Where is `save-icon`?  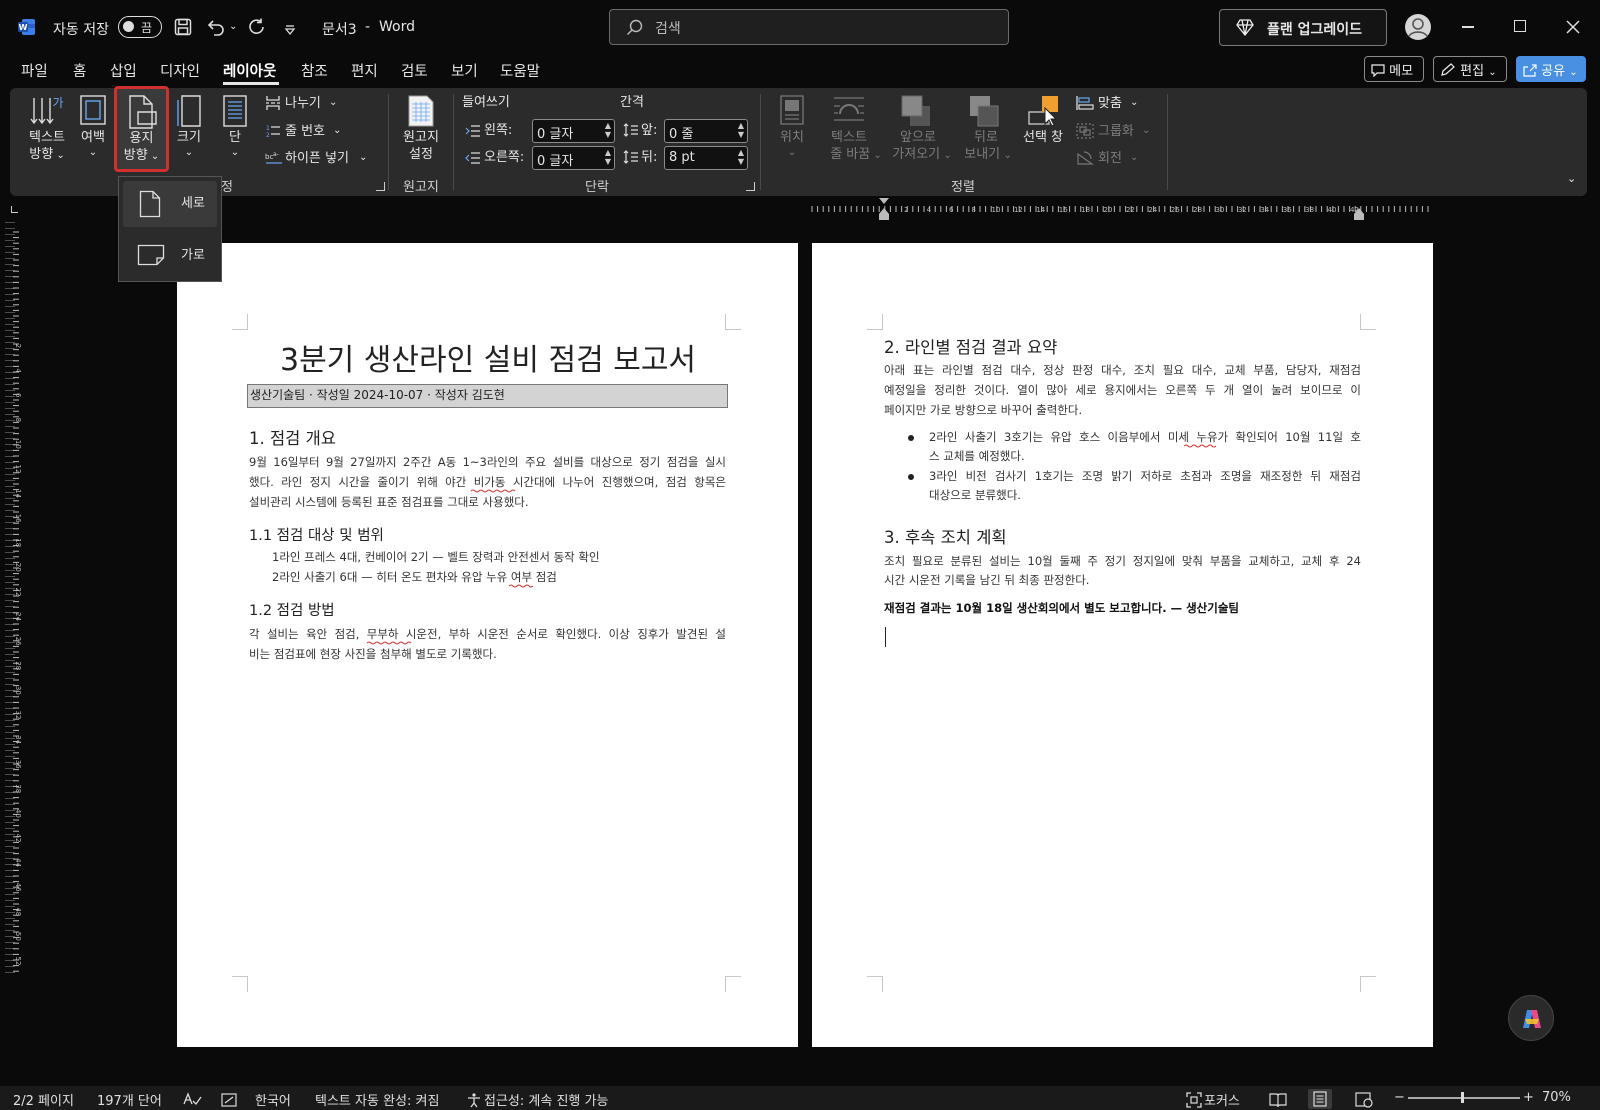 save-icon is located at coordinates (183, 29).